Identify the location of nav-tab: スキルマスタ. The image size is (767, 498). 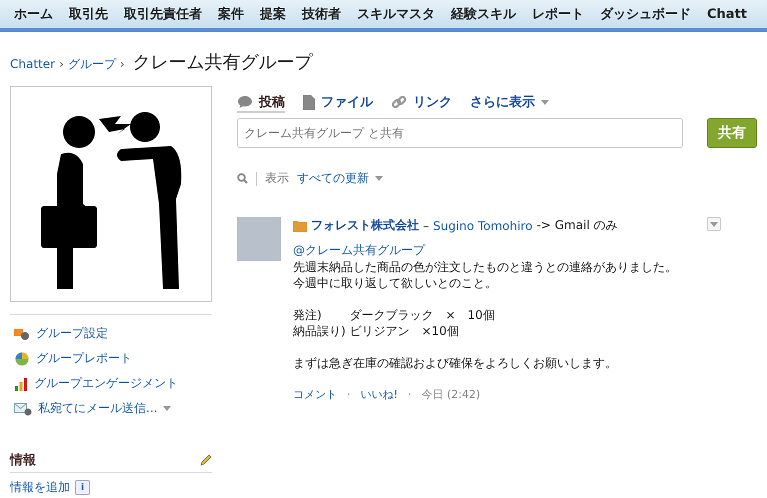
(396, 14).